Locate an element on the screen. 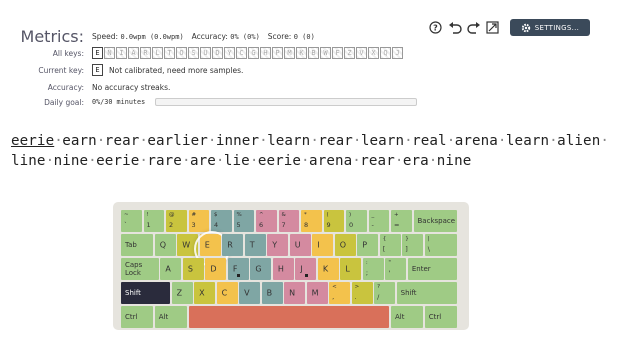 The height and width of the screenshot is (360, 640). key-o: O is located at coordinates (345, 245).